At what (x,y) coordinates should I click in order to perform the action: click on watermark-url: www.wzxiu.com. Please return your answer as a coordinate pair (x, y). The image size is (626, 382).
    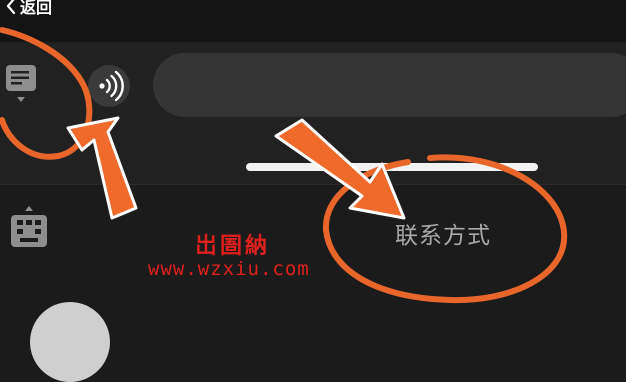
    Looking at the image, I should click on (229, 269).